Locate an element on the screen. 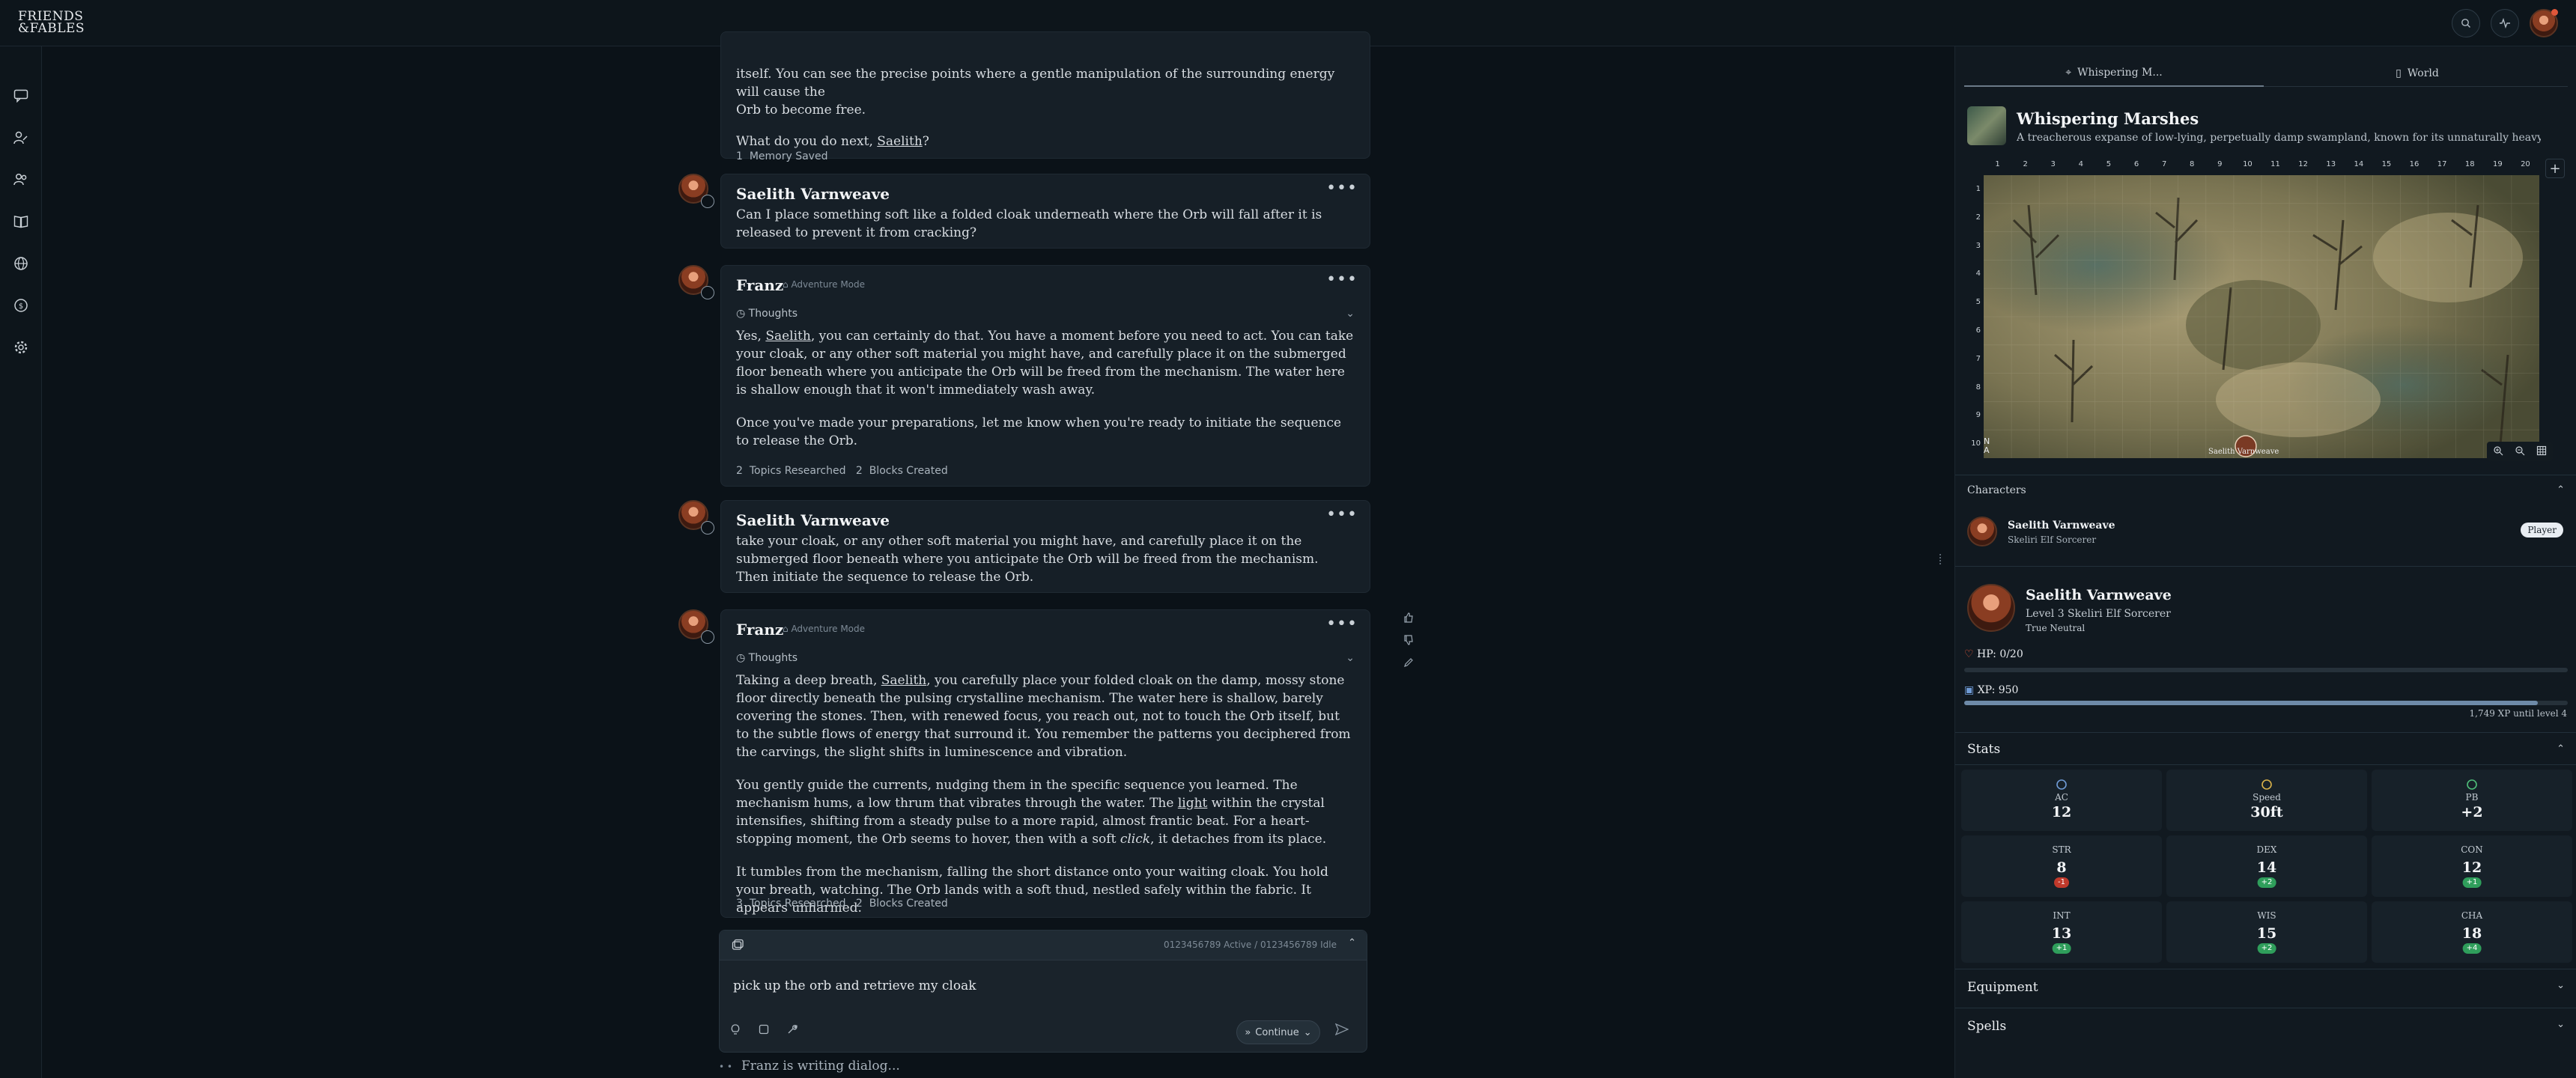 The height and width of the screenshot is (1078, 2576). activity-button is located at coordinates (2505, 23).